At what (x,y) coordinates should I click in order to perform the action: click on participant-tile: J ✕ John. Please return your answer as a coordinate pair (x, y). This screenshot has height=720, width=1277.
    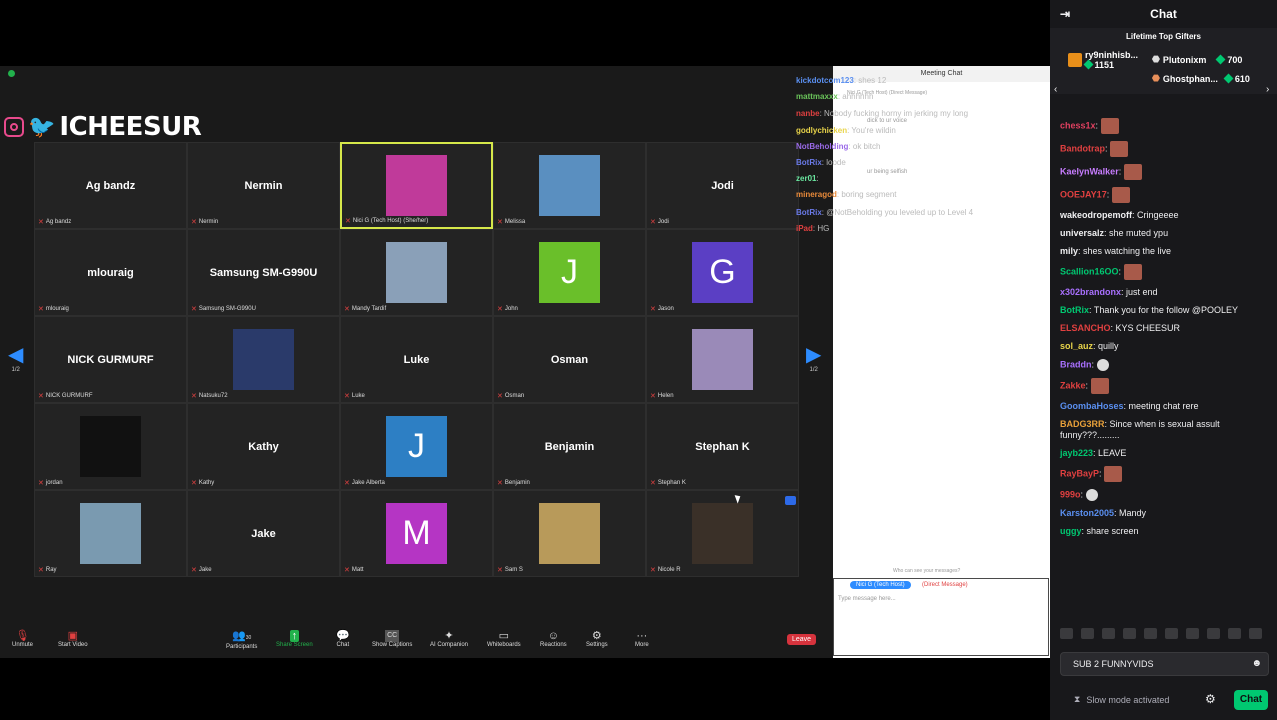
    Looking at the image, I should click on (569, 272).